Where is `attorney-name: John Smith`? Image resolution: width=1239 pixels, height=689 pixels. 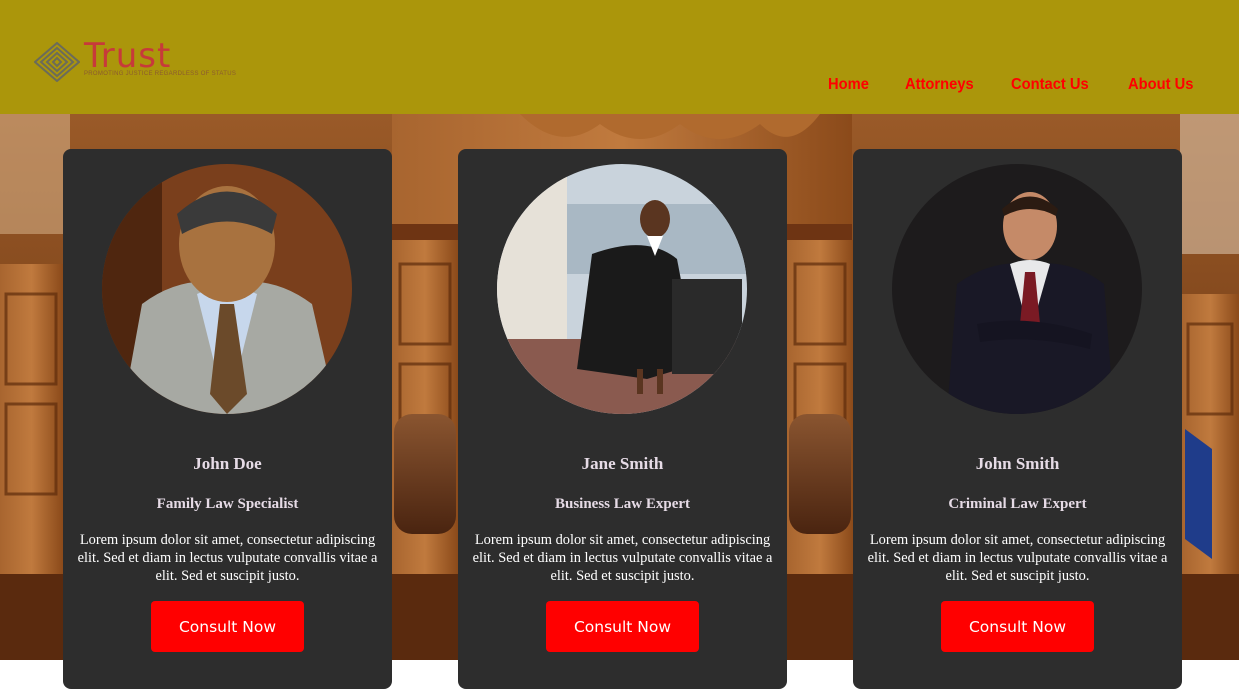 attorney-name: John Smith is located at coordinates (1017, 463).